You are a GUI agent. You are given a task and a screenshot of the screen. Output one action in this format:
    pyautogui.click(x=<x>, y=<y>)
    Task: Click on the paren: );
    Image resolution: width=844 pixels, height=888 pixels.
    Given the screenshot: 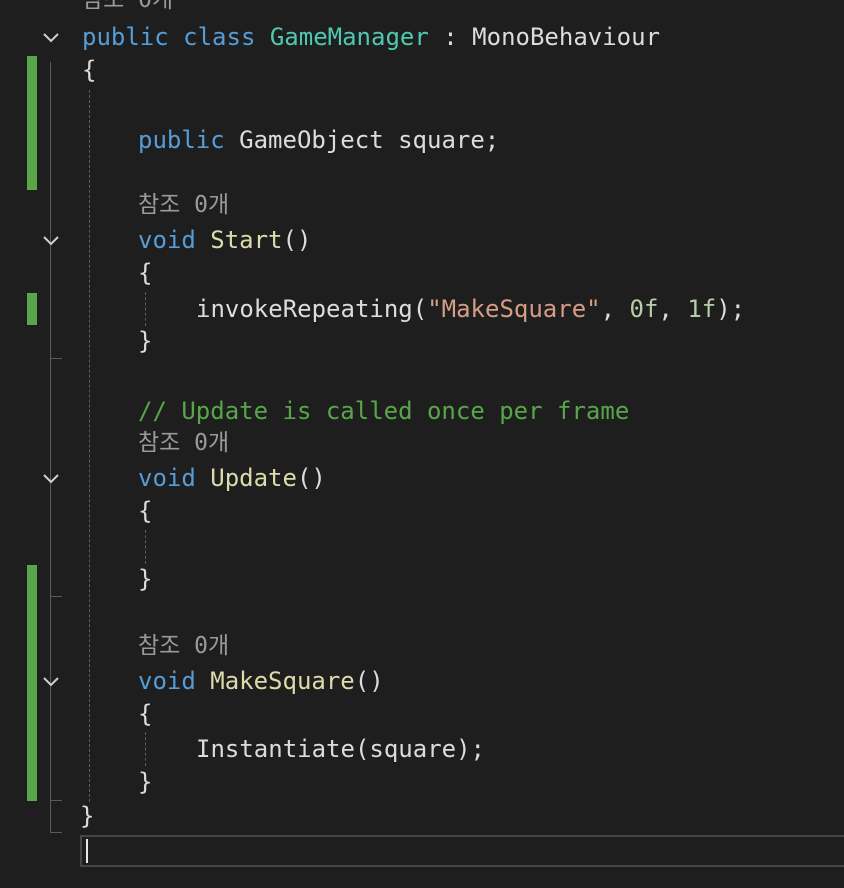 What is the action you would take?
    pyautogui.click(x=731, y=309)
    